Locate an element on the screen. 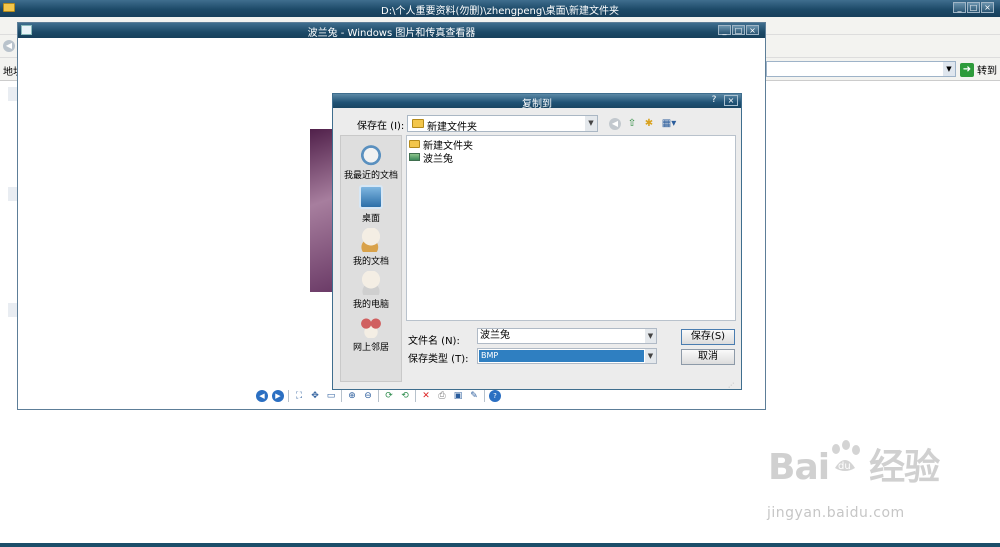 Image resolution: width=1000 pixels, height=547 pixels. save-button: 保存(S) is located at coordinates (708, 337).